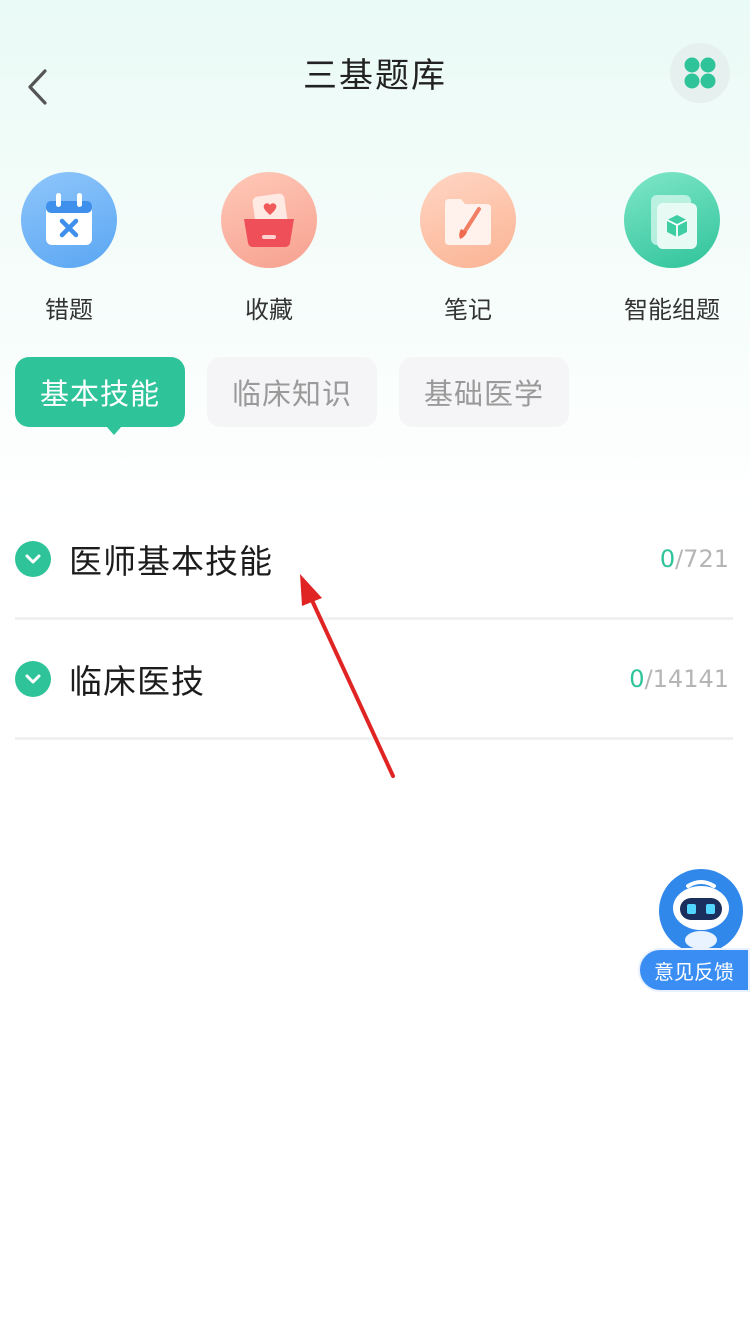  I want to click on calendar-x-icon, so click(69, 220).